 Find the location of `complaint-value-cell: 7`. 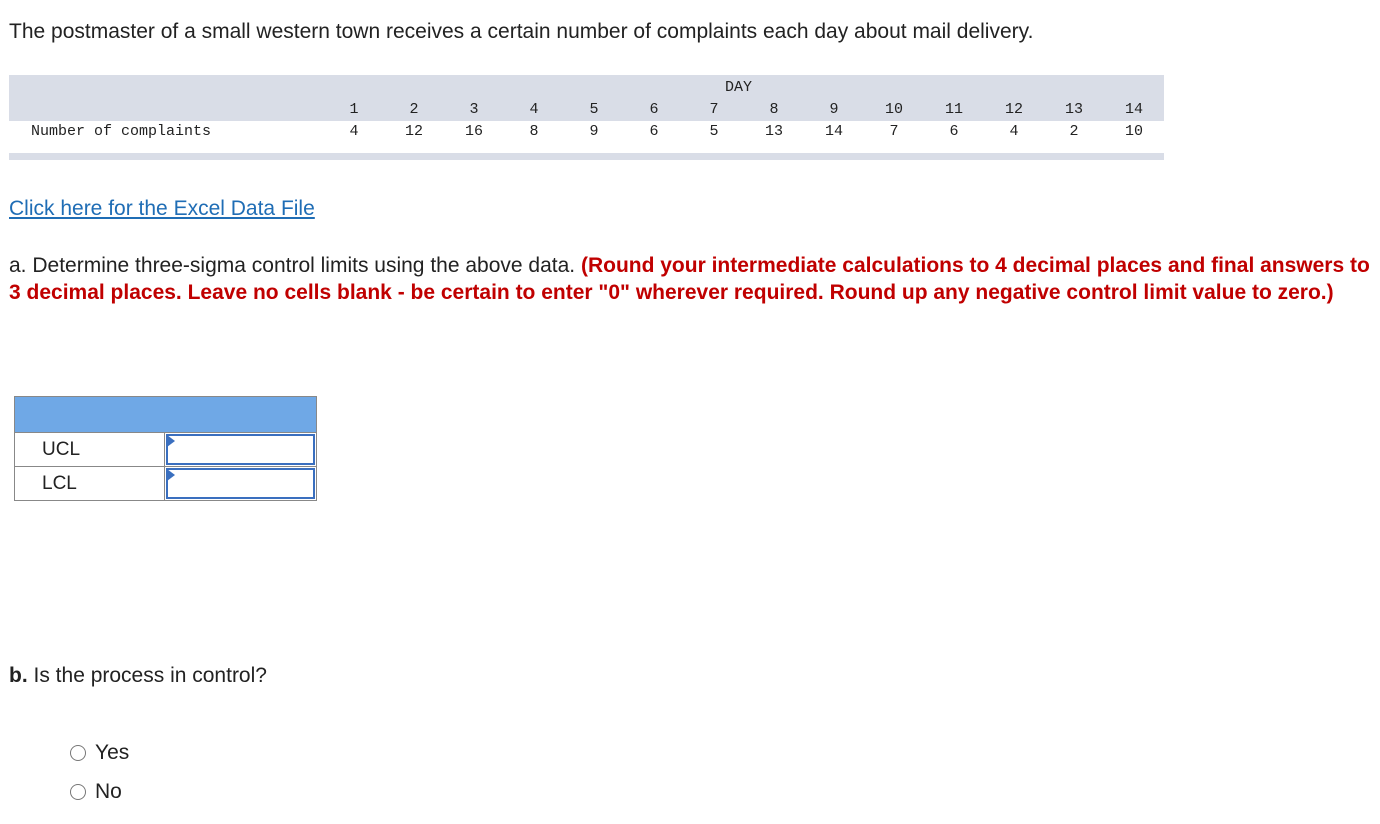

complaint-value-cell: 7 is located at coordinates (894, 131).